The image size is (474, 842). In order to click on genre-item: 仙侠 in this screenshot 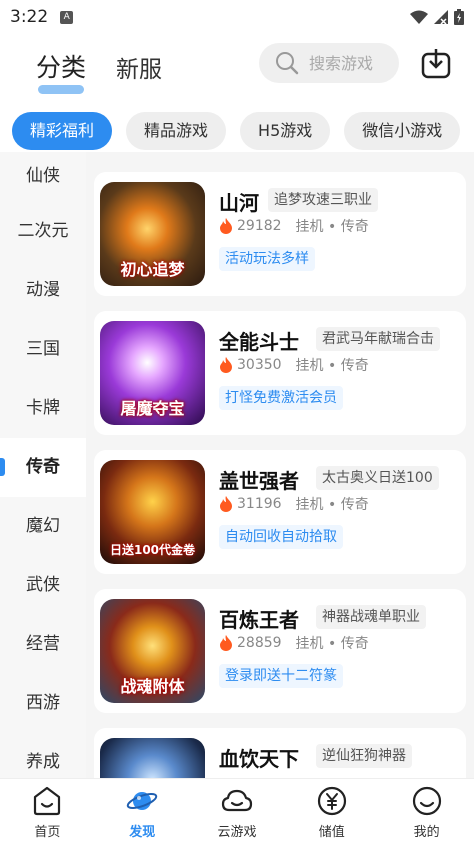, I will do `click(43, 177)`.